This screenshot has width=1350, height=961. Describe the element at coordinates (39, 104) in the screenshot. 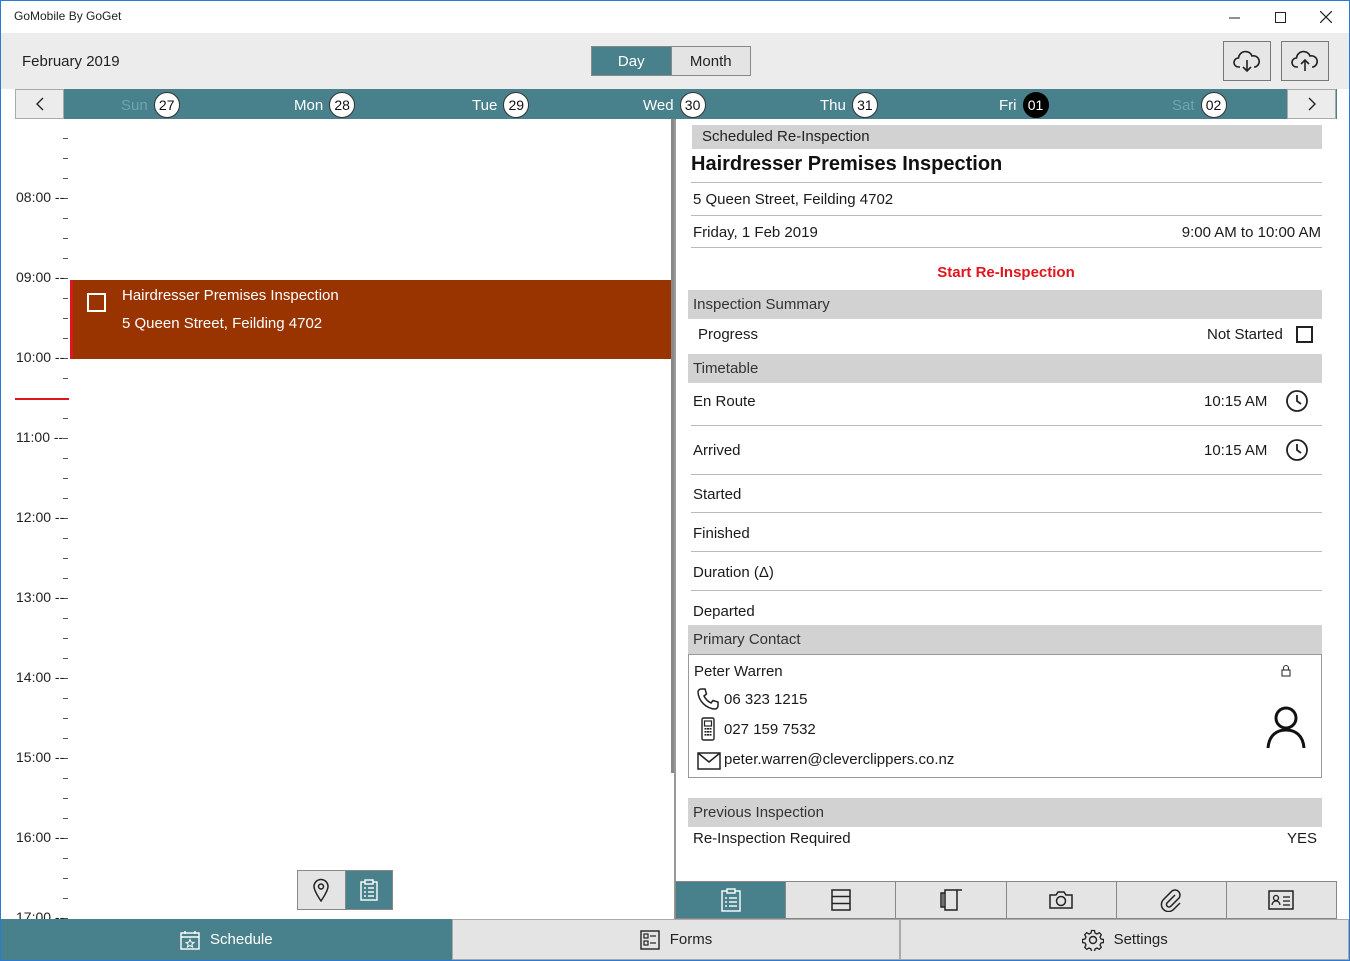

I see `previous-week-button` at that location.